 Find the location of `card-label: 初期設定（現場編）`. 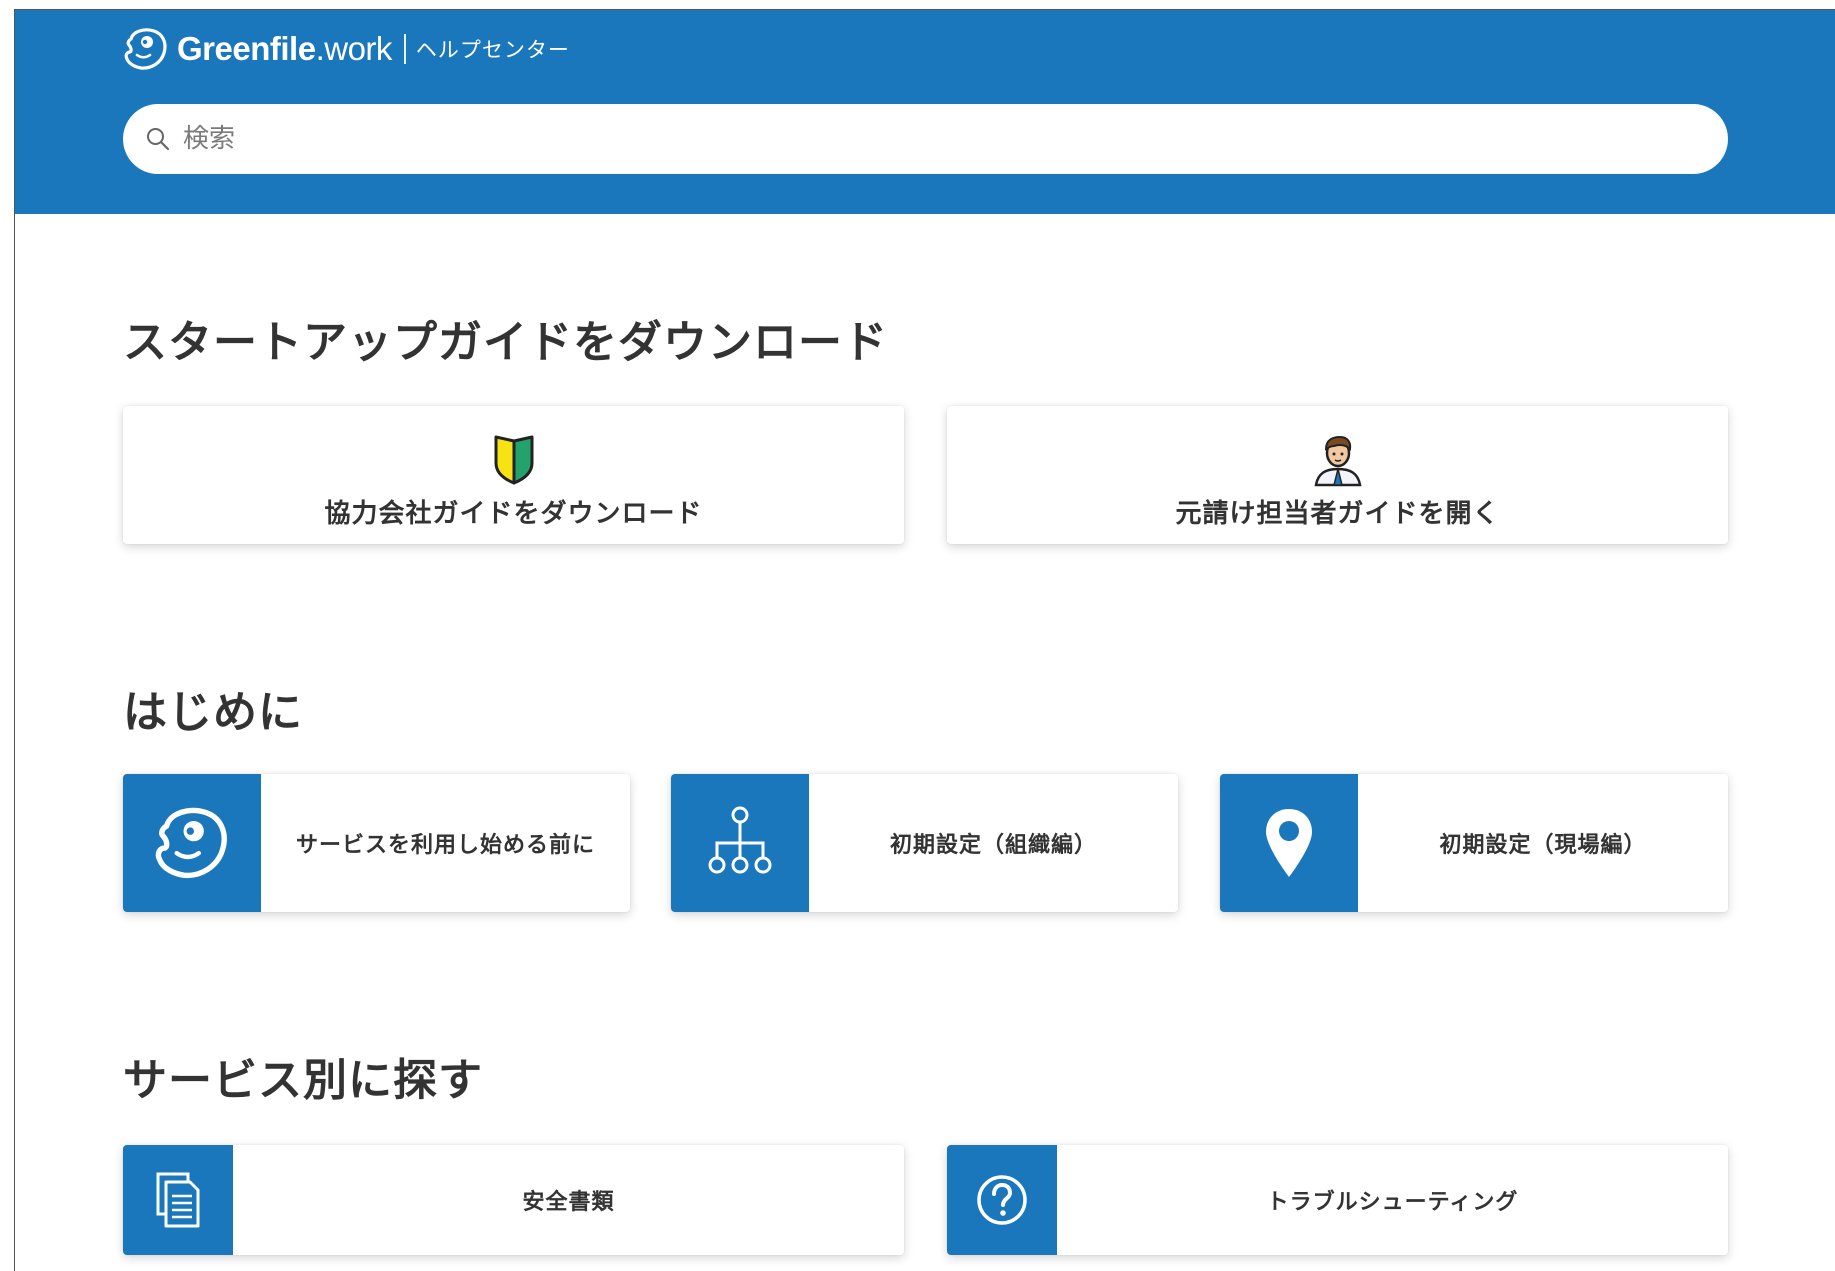

card-label: 初期設定（現場編） is located at coordinates (1543, 845).